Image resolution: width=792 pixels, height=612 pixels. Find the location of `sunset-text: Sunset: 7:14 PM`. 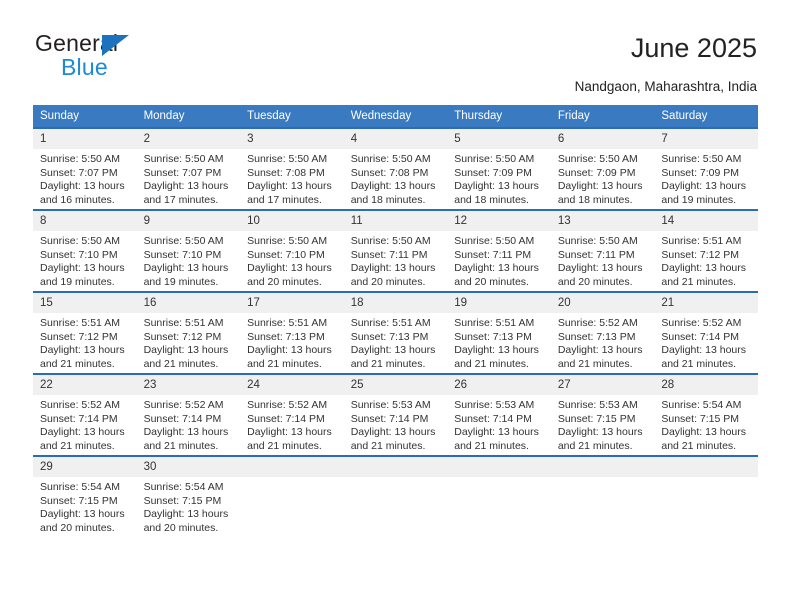

sunset-text: Sunset: 7:14 PM is located at coordinates (79, 418).